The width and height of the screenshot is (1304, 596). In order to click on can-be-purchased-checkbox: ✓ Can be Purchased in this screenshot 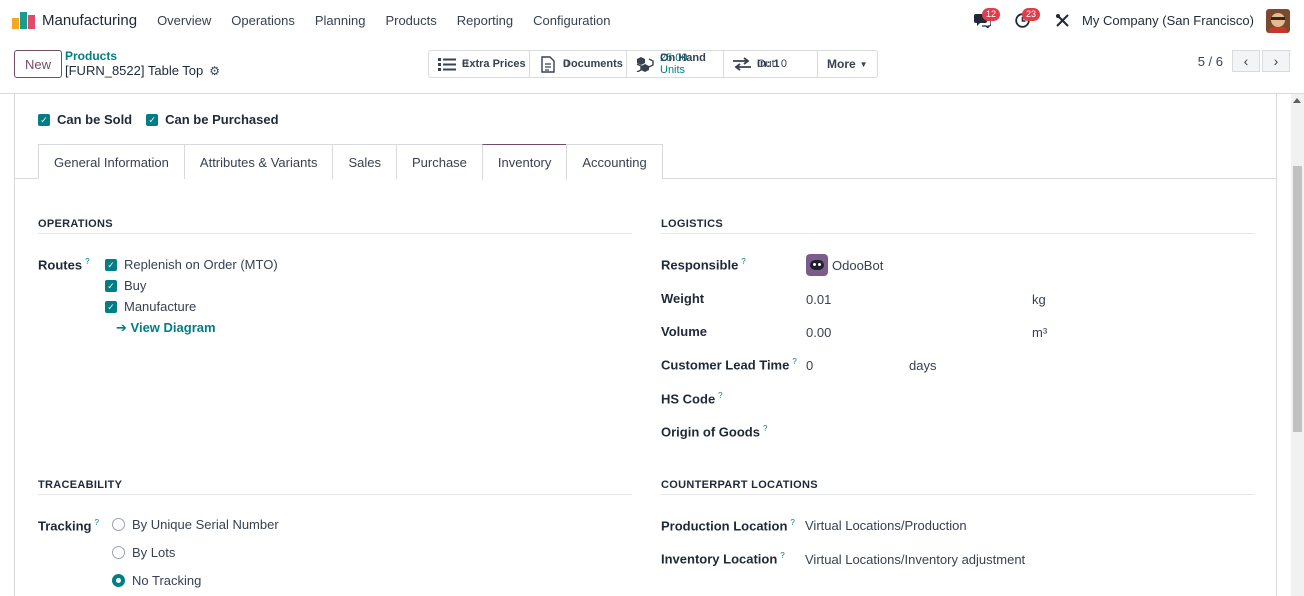, I will do `click(212, 119)`.